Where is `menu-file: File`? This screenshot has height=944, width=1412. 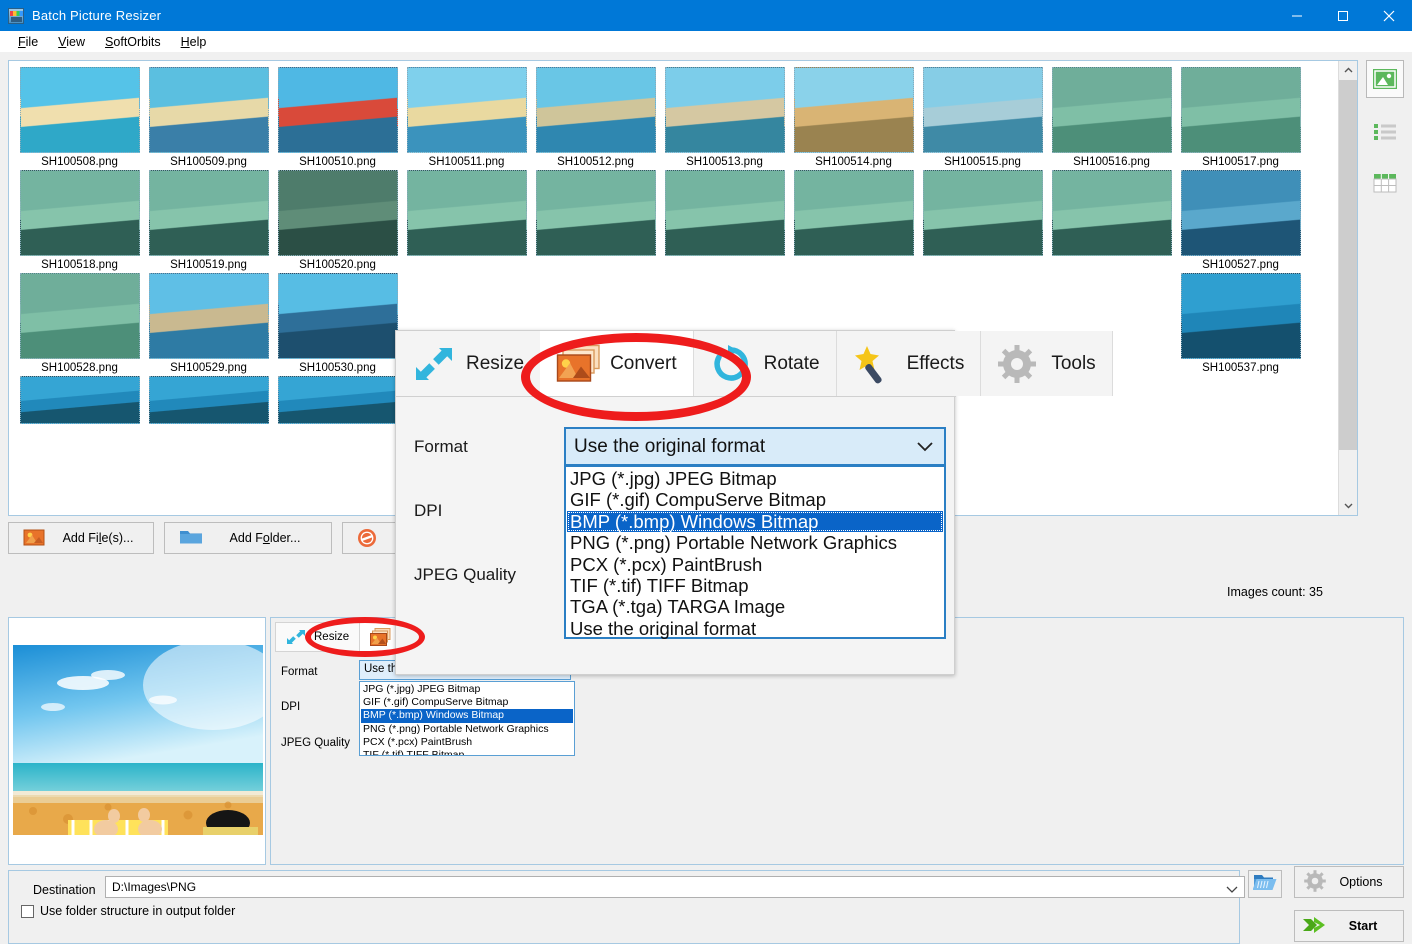
menu-file: File is located at coordinates (28, 42).